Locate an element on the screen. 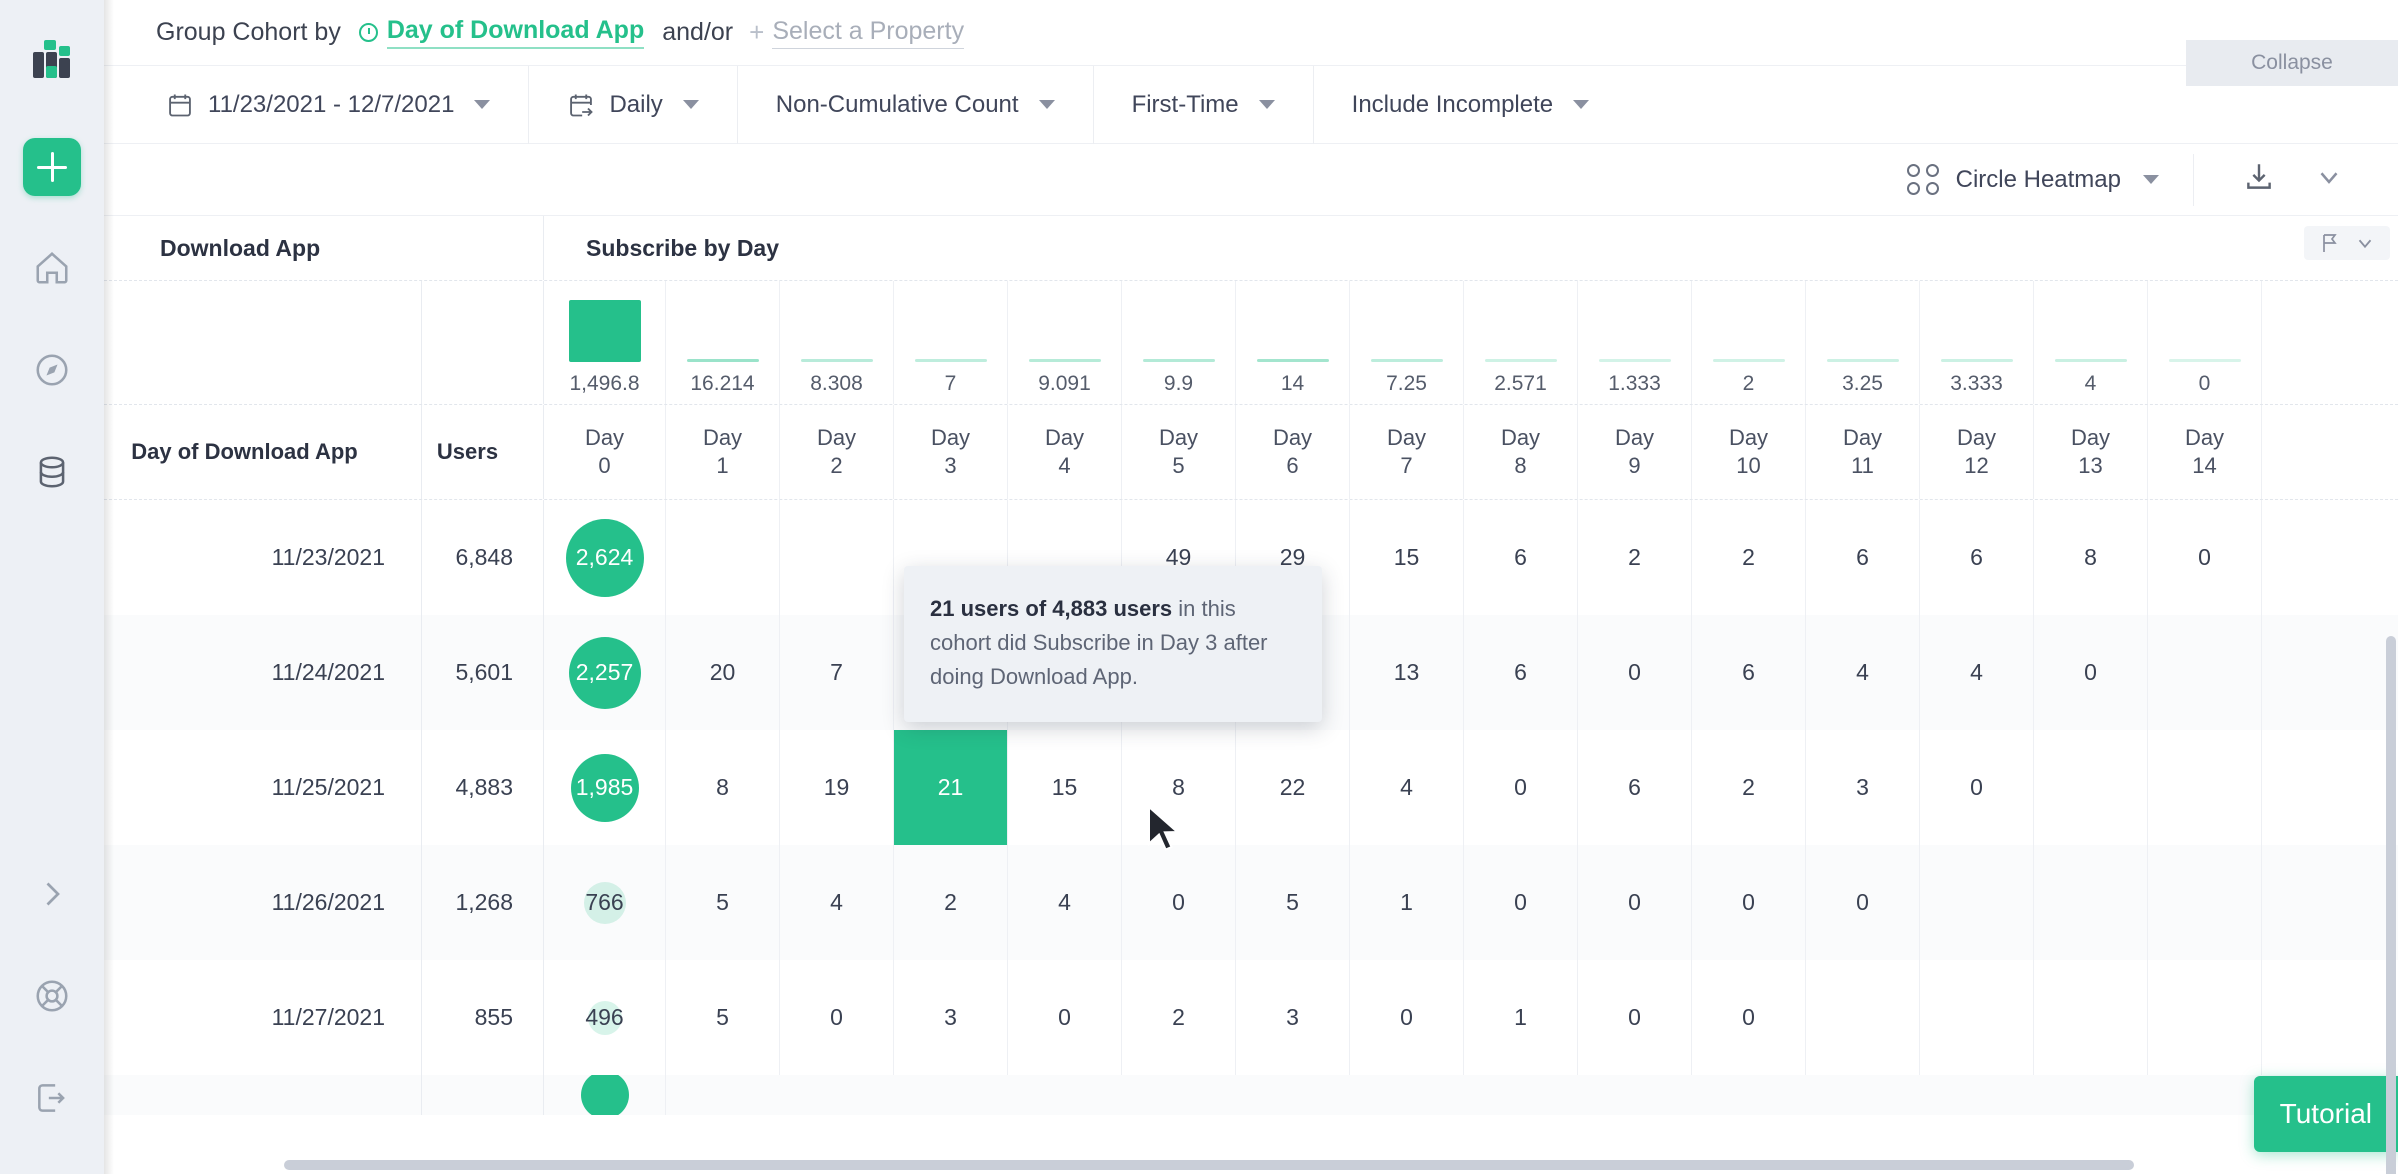 This screenshot has height=1174, width=2398. sidebar-item-logout is located at coordinates (52, 1098).